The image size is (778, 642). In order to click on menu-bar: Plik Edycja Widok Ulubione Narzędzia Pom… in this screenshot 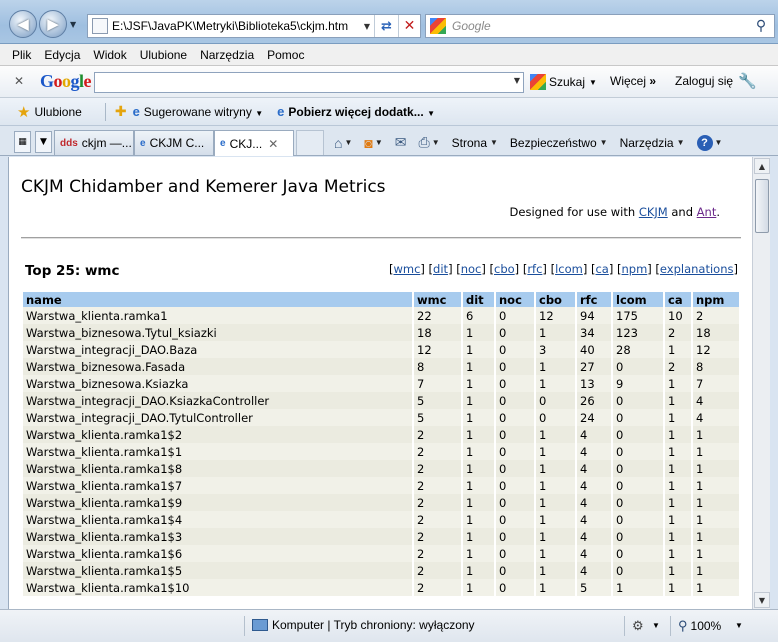, I will do `click(389, 55)`.